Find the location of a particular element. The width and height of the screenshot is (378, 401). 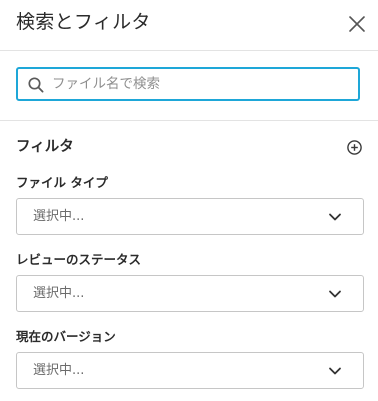

file-type-label: ファイル タイプ is located at coordinates (62, 182).